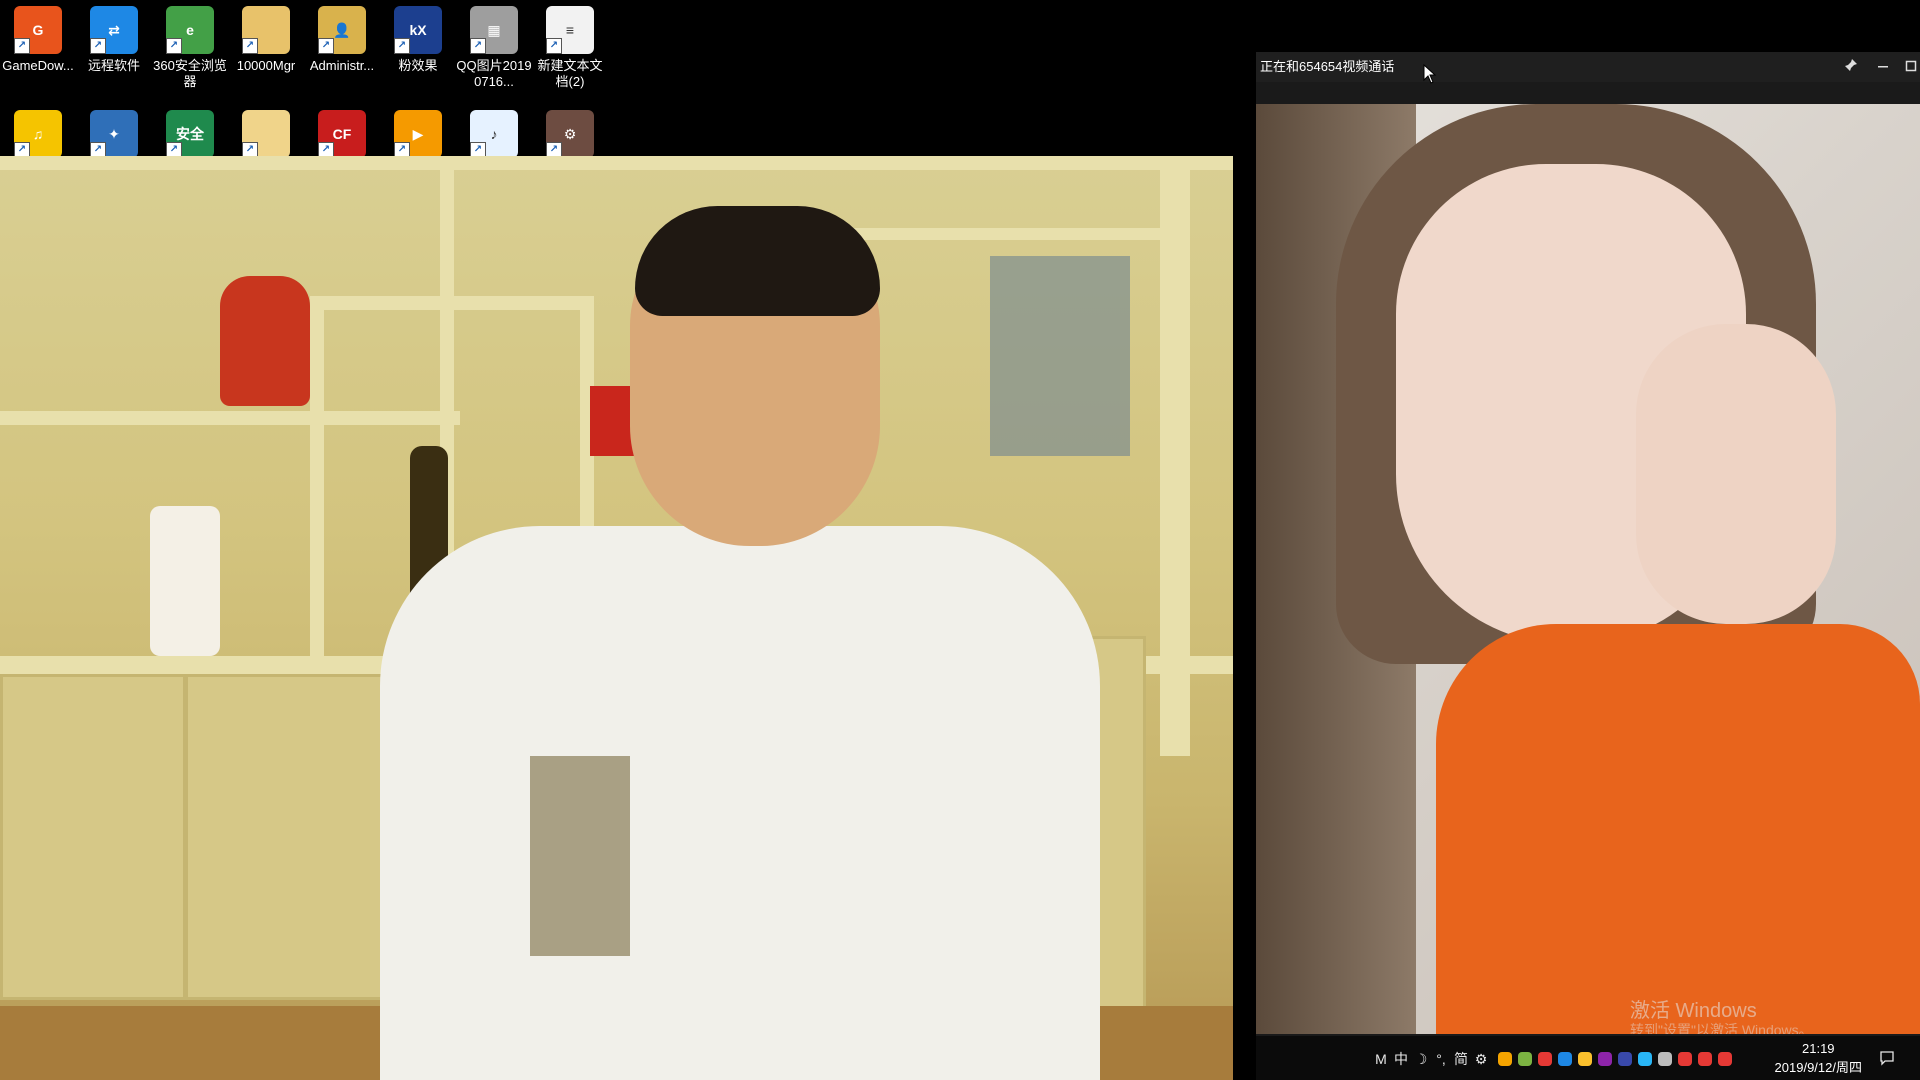 This screenshot has height=1080, width=1920. What do you see at coordinates (1693, 1011) in the screenshot?
I see `windows-activation-title: 激活 Windows` at bounding box center [1693, 1011].